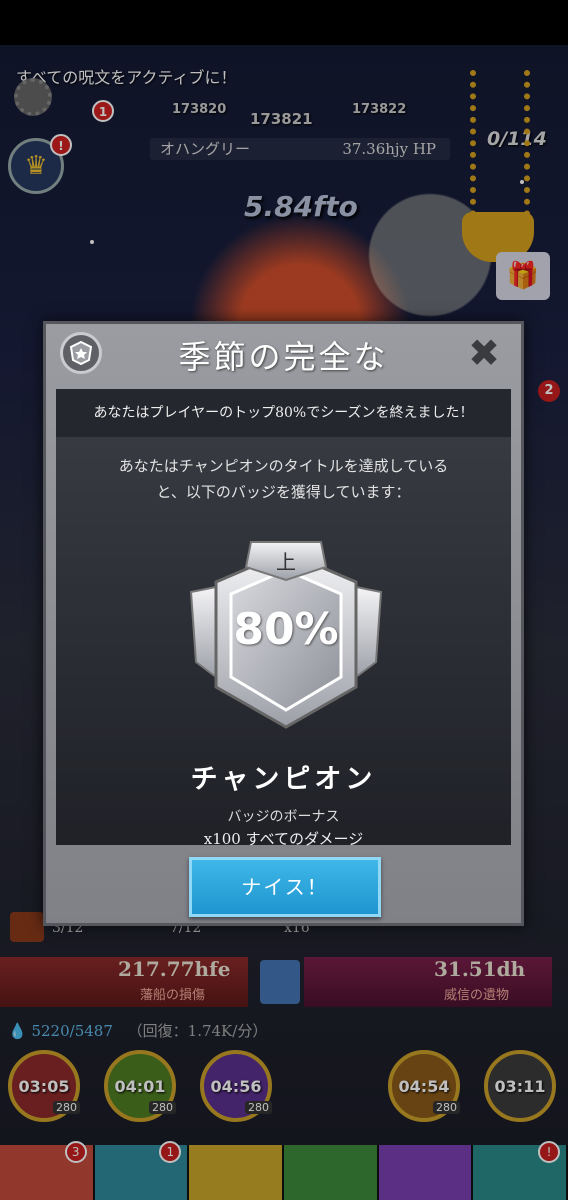 The image size is (568, 1200). I want to click on rank-title: チャンピオン, so click(283, 779).